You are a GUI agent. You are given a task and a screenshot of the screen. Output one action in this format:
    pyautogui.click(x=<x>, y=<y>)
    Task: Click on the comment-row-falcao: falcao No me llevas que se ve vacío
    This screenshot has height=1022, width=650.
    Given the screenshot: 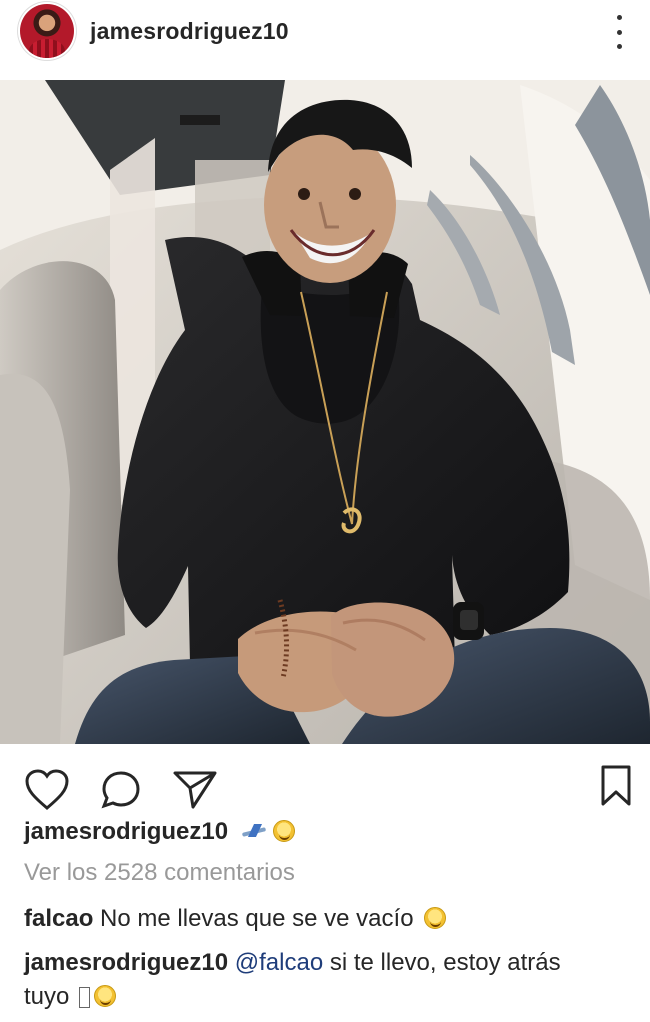 What is the action you would take?
    pyautogui.click(x=329, y=919)
    